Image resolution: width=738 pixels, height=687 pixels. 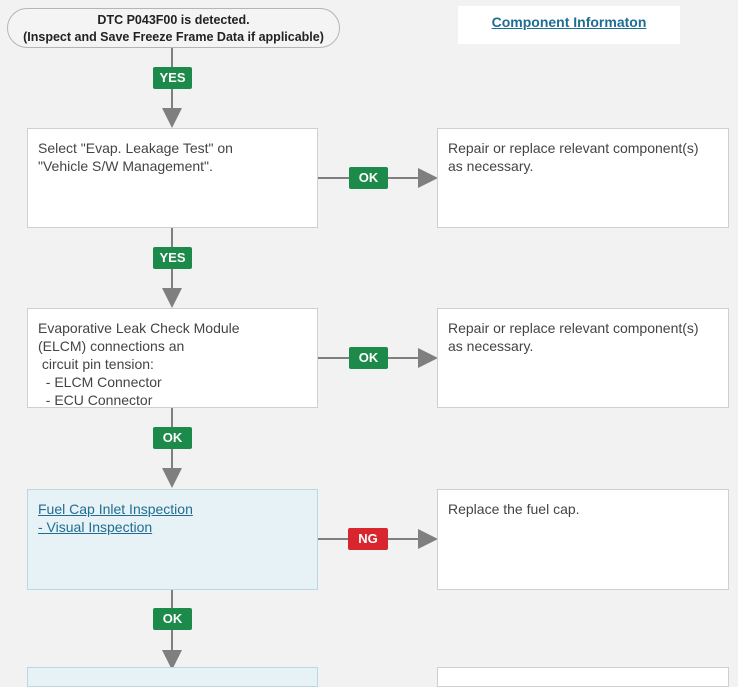 What do you see at coordinates (172, 527) in the screenshot?
I see `visual-inspection-link: - Visual Inspection` at bounding box center [172, 527].